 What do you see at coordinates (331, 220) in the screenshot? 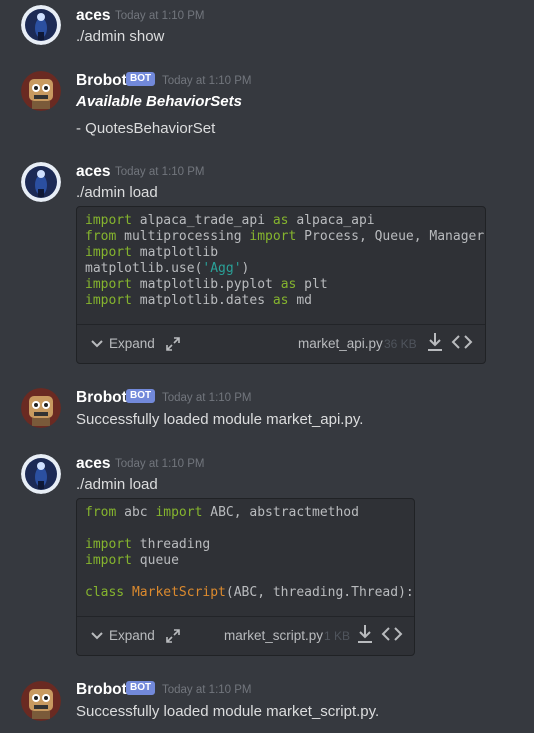
I see `code-token: alpaca_api` at bounding box center [331, 220].